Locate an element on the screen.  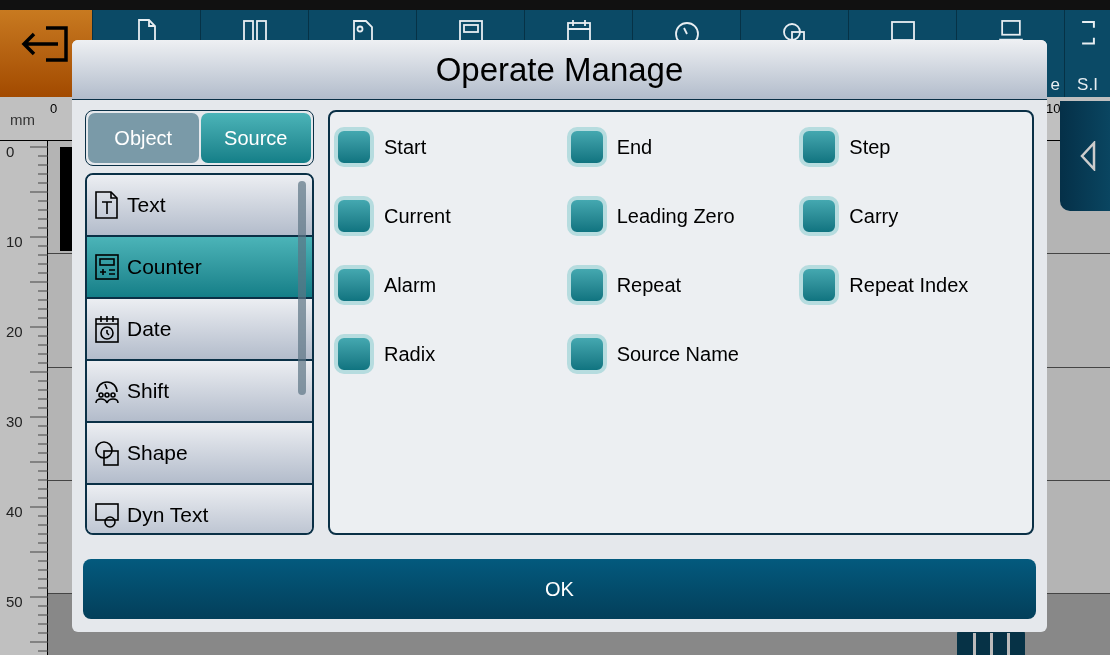
dialog-title: Operate Manage is located at coordinates (559, 69).